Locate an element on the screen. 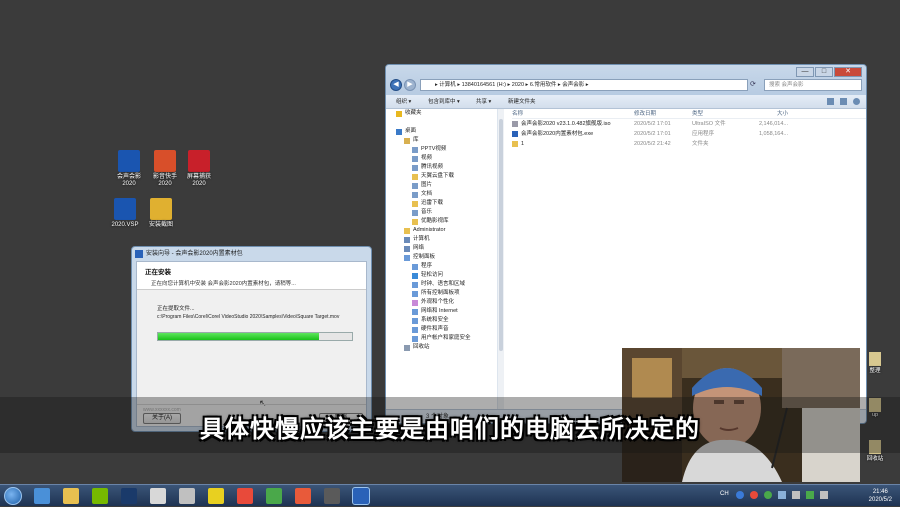 This screenshot has width=900, height=507. nav-item: 网络 is located at coordinates (441, 248).